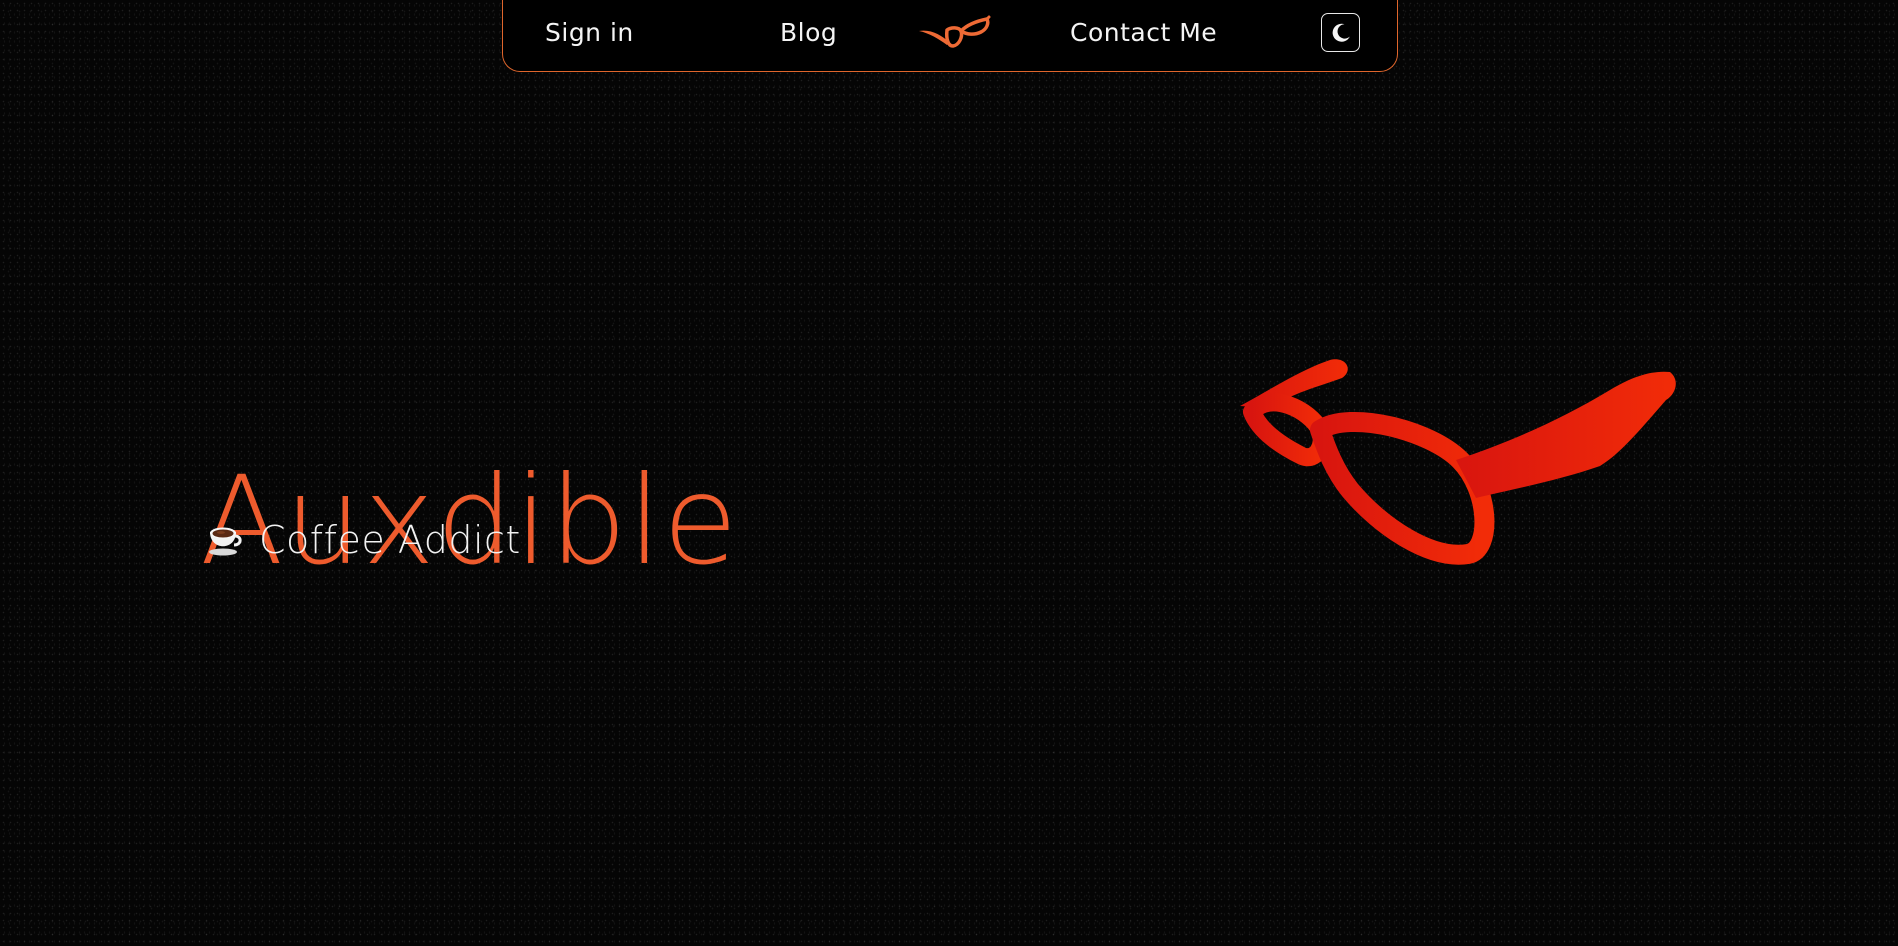 The image size is (1898, 946). I want to click on moon-icon, so click(1341, 32).